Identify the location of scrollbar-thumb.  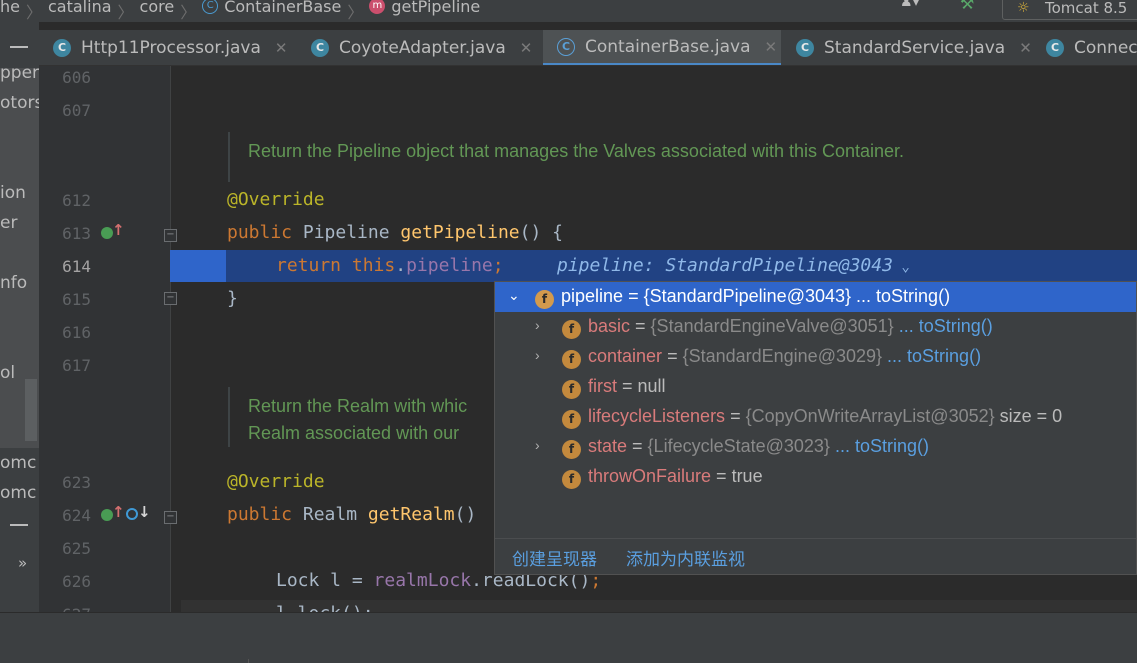
(31, 410).